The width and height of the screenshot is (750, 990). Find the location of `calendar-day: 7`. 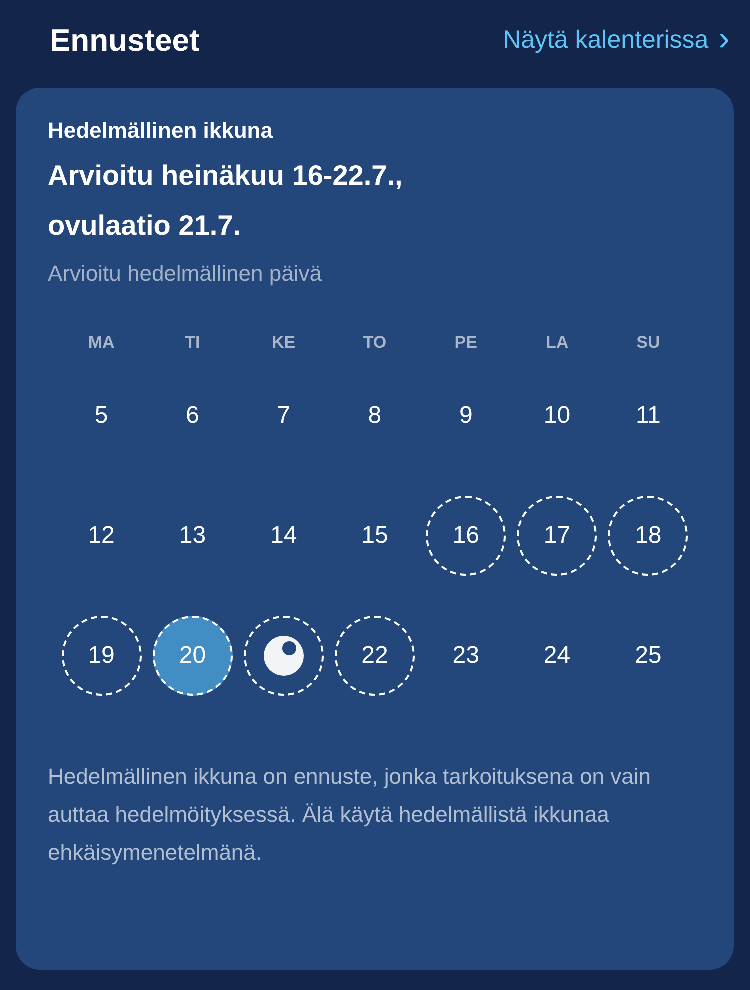

calendar-day: 7 is located at coordinates (284, 416).